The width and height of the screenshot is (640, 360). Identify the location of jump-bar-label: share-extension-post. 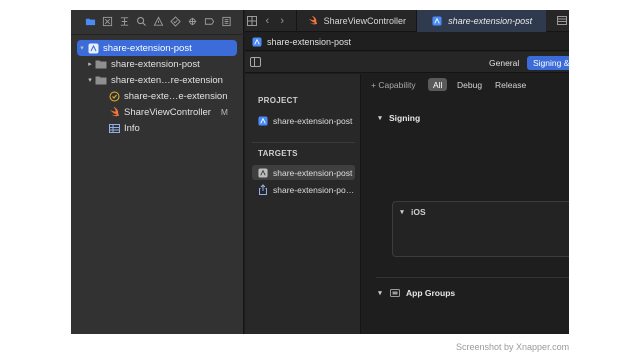
(309, 41).